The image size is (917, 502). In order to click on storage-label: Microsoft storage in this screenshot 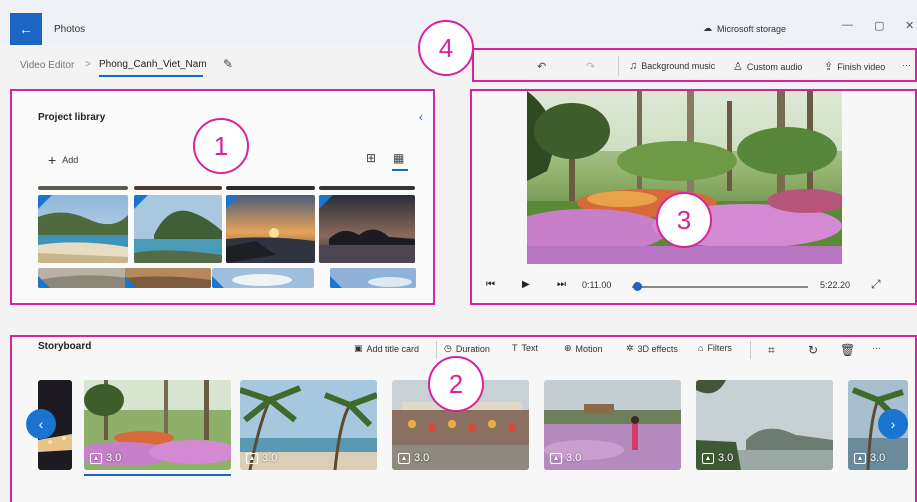, I will do `click(752, 28)`.